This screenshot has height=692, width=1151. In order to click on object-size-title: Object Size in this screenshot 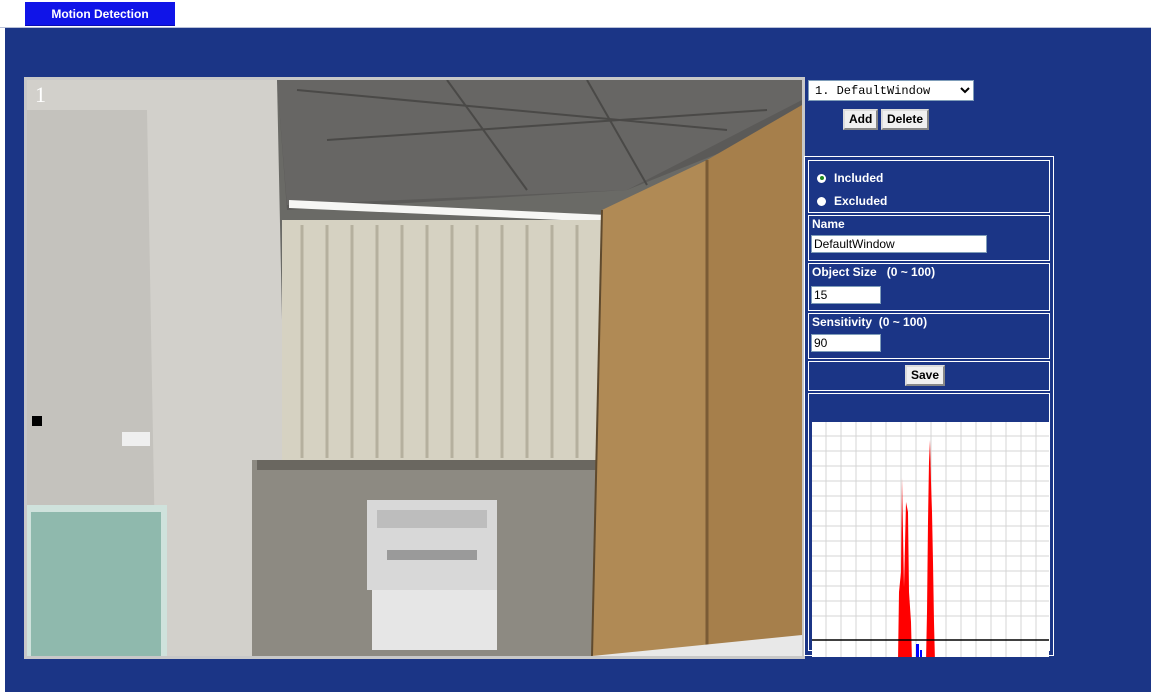, I will do `click(844, 272)`.